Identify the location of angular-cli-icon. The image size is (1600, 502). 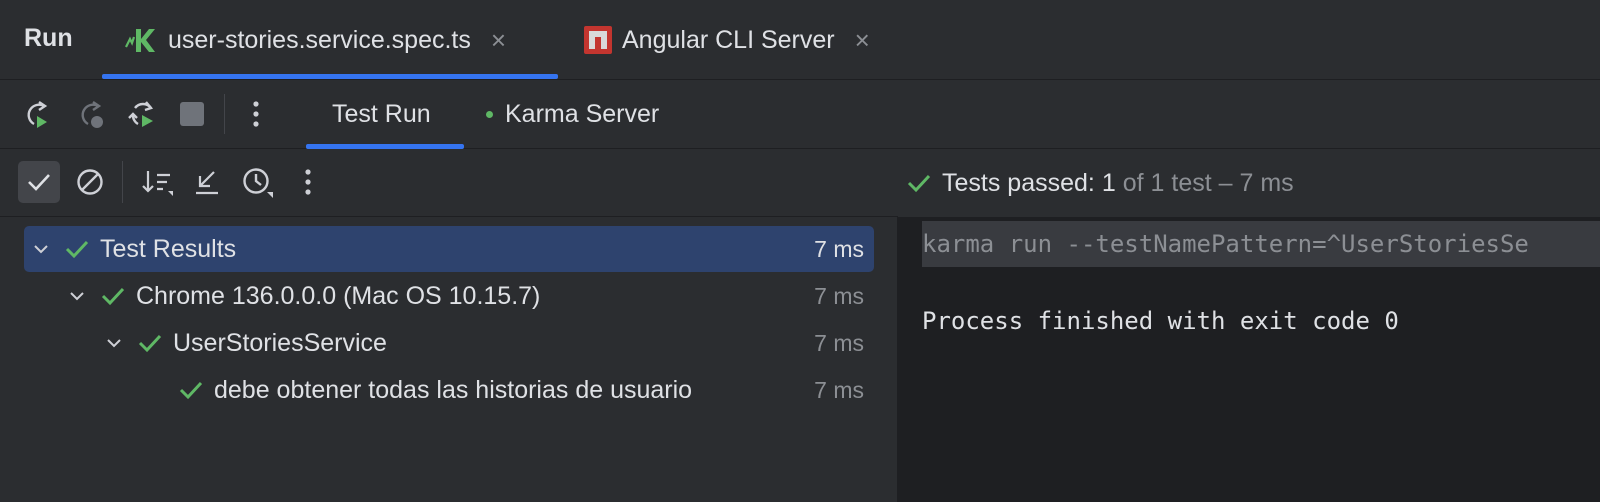
(598, 40).